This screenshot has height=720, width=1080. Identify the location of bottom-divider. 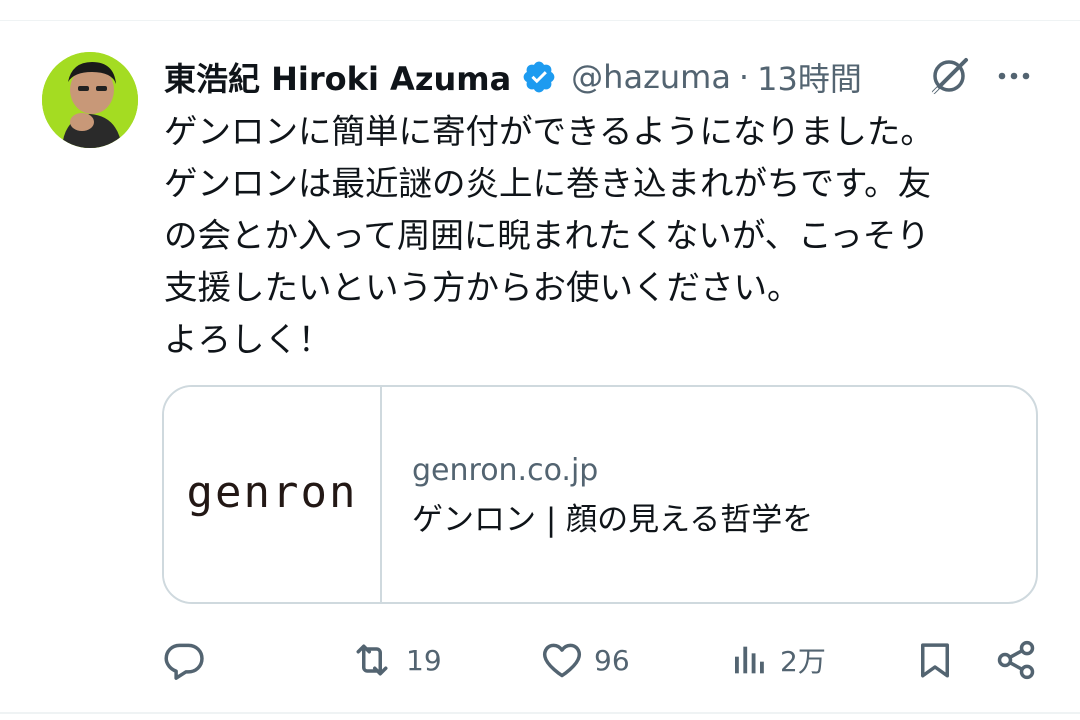
(540, 713).